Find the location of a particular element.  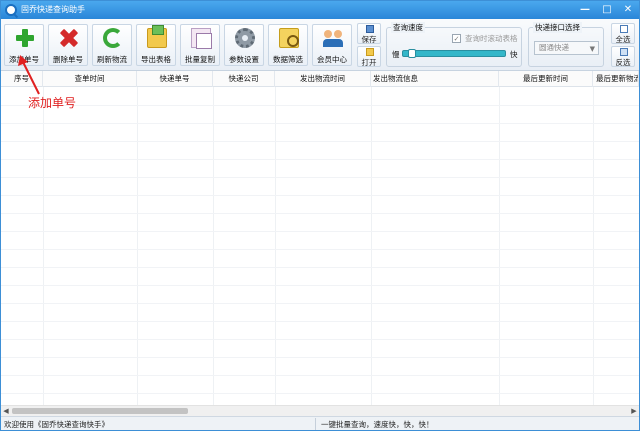

speed-slow-label: 慢 is located at coordinates (396, 54).